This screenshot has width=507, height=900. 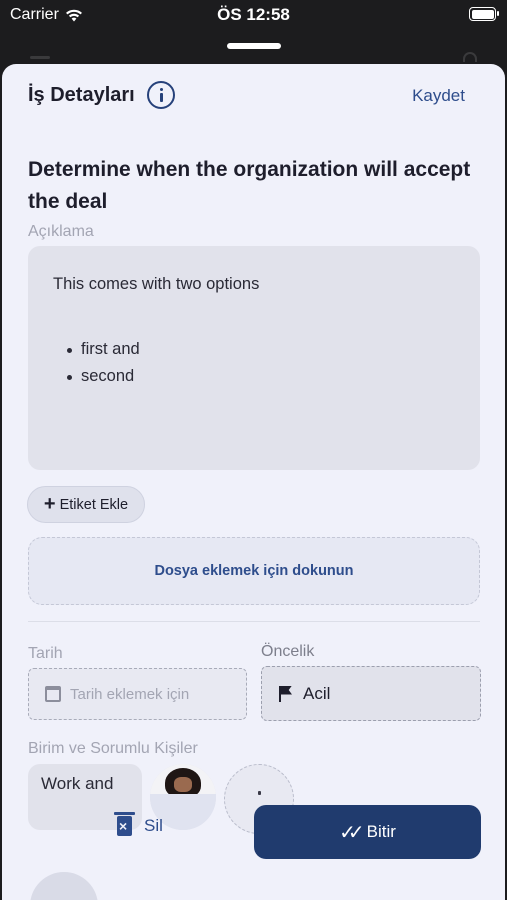 I want to click on plus-icon: +, so click(x=49, y=503).